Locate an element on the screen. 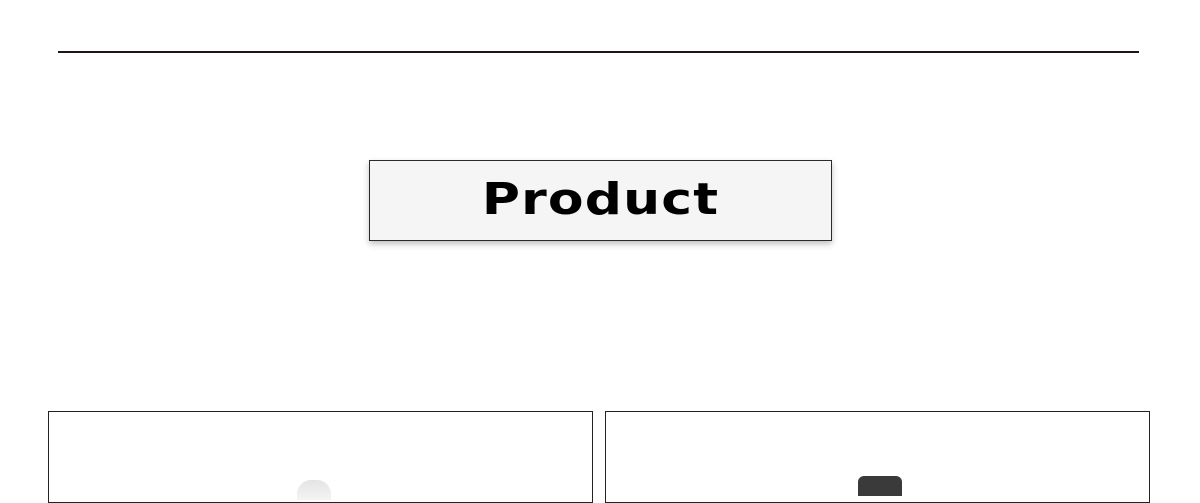 This screenshot has width=1200, height=503. section-title-box: Product is located at coordinates (600, 200).